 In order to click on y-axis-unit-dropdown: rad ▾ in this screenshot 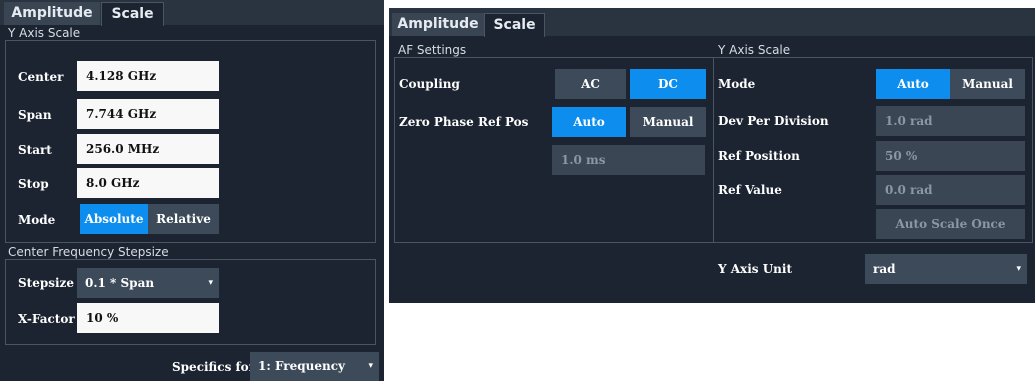, I will do `click(946, 269)`.